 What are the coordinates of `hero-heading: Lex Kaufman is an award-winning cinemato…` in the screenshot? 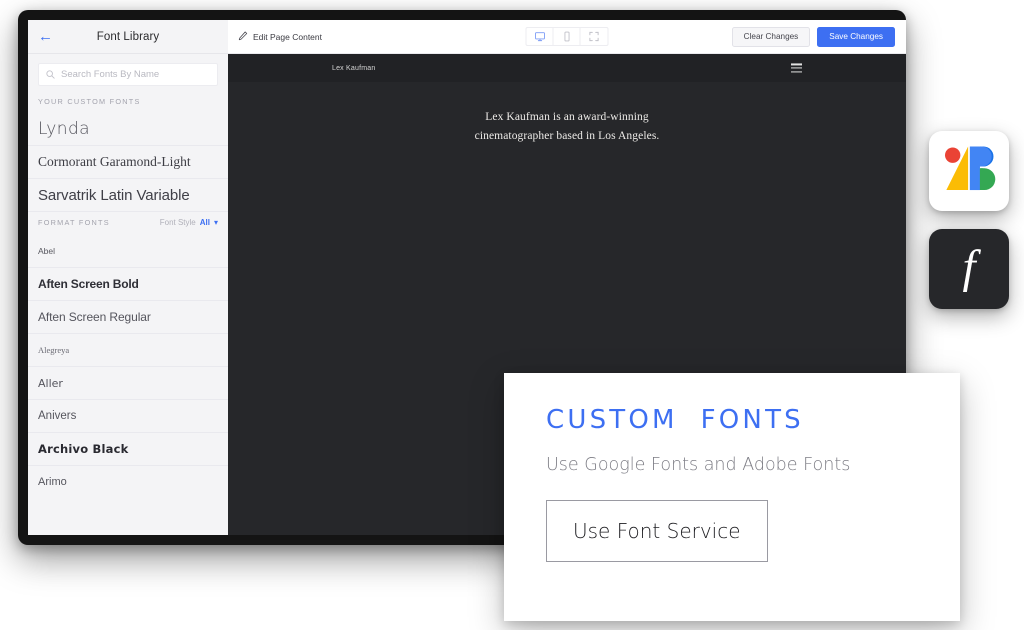 It's located at (567, 126).